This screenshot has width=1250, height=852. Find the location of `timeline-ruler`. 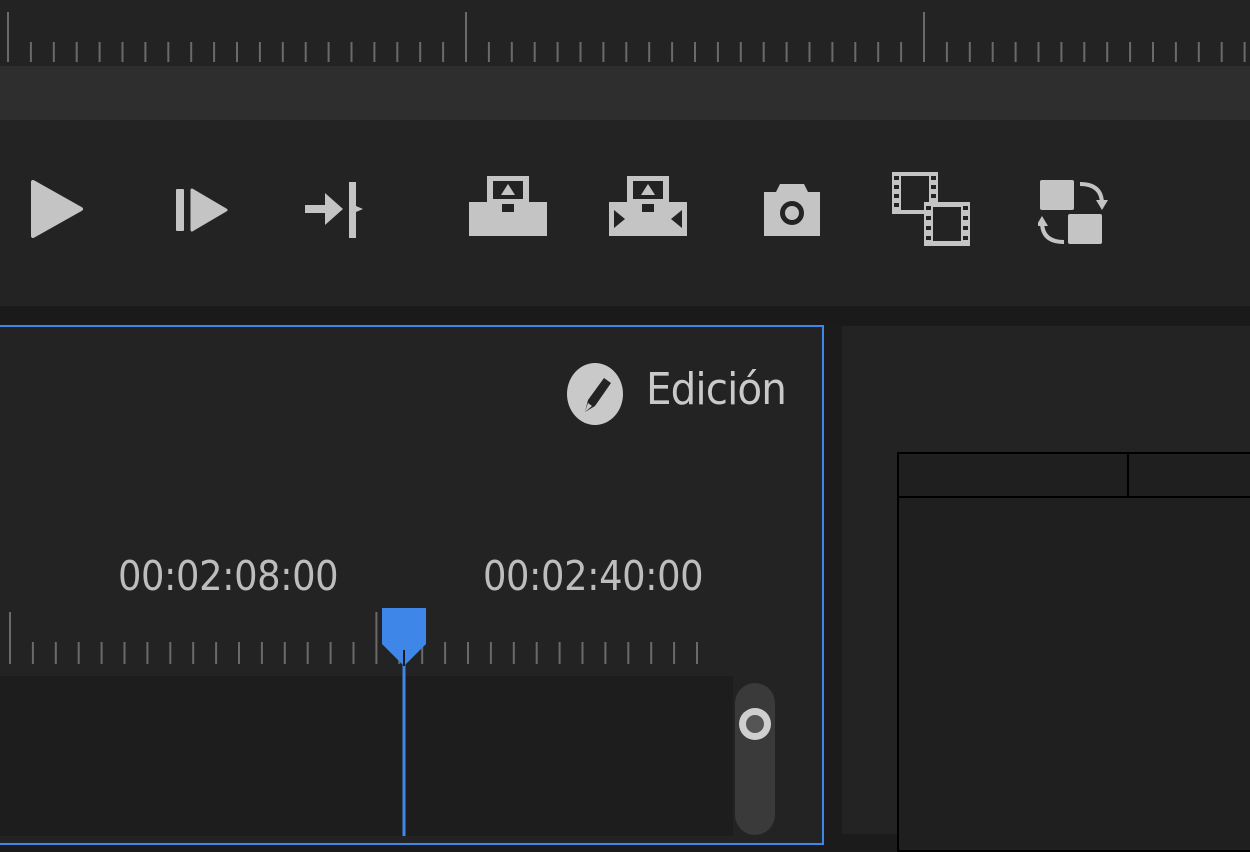

timeline-ruler is located at coordinates (365, 636).